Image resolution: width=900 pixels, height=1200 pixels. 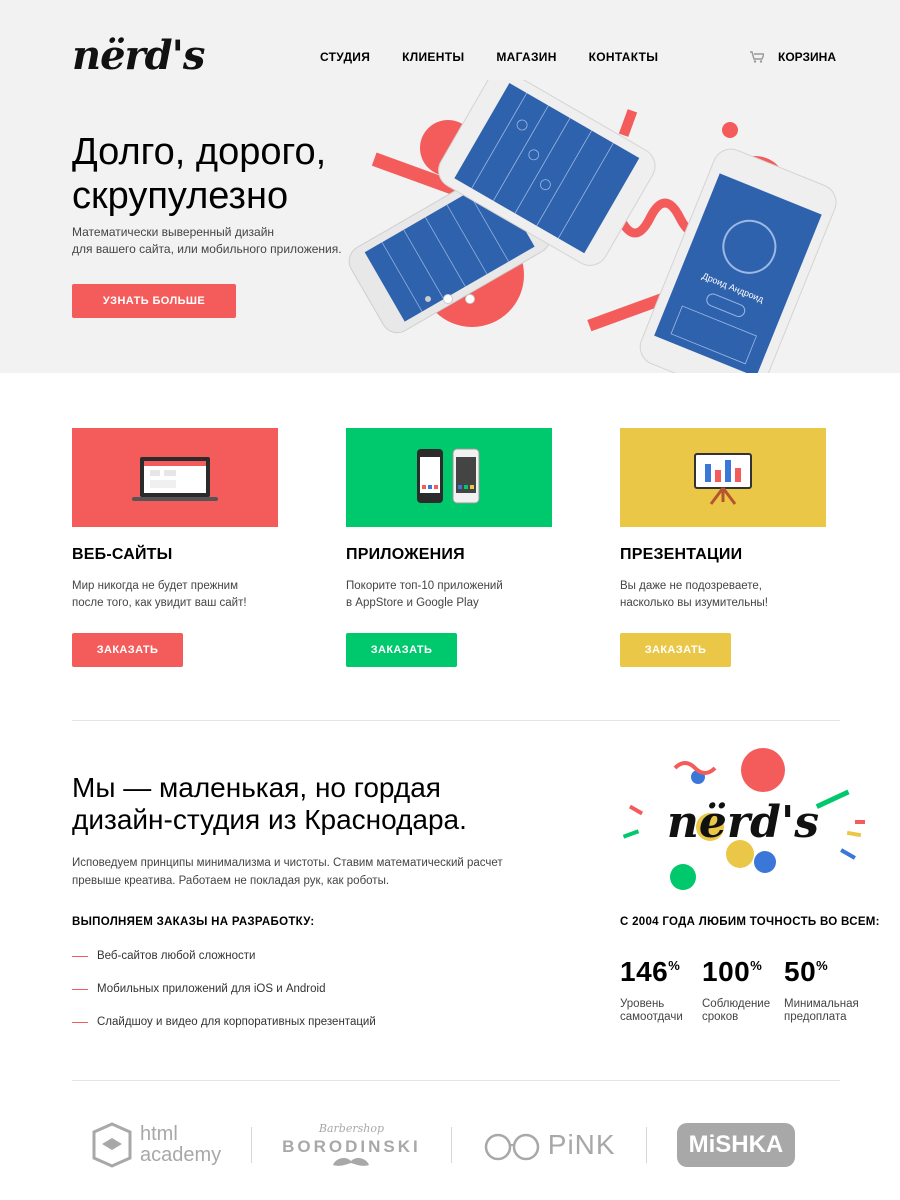 I want to click on mustache-icon, so click(x=351, y=1161).